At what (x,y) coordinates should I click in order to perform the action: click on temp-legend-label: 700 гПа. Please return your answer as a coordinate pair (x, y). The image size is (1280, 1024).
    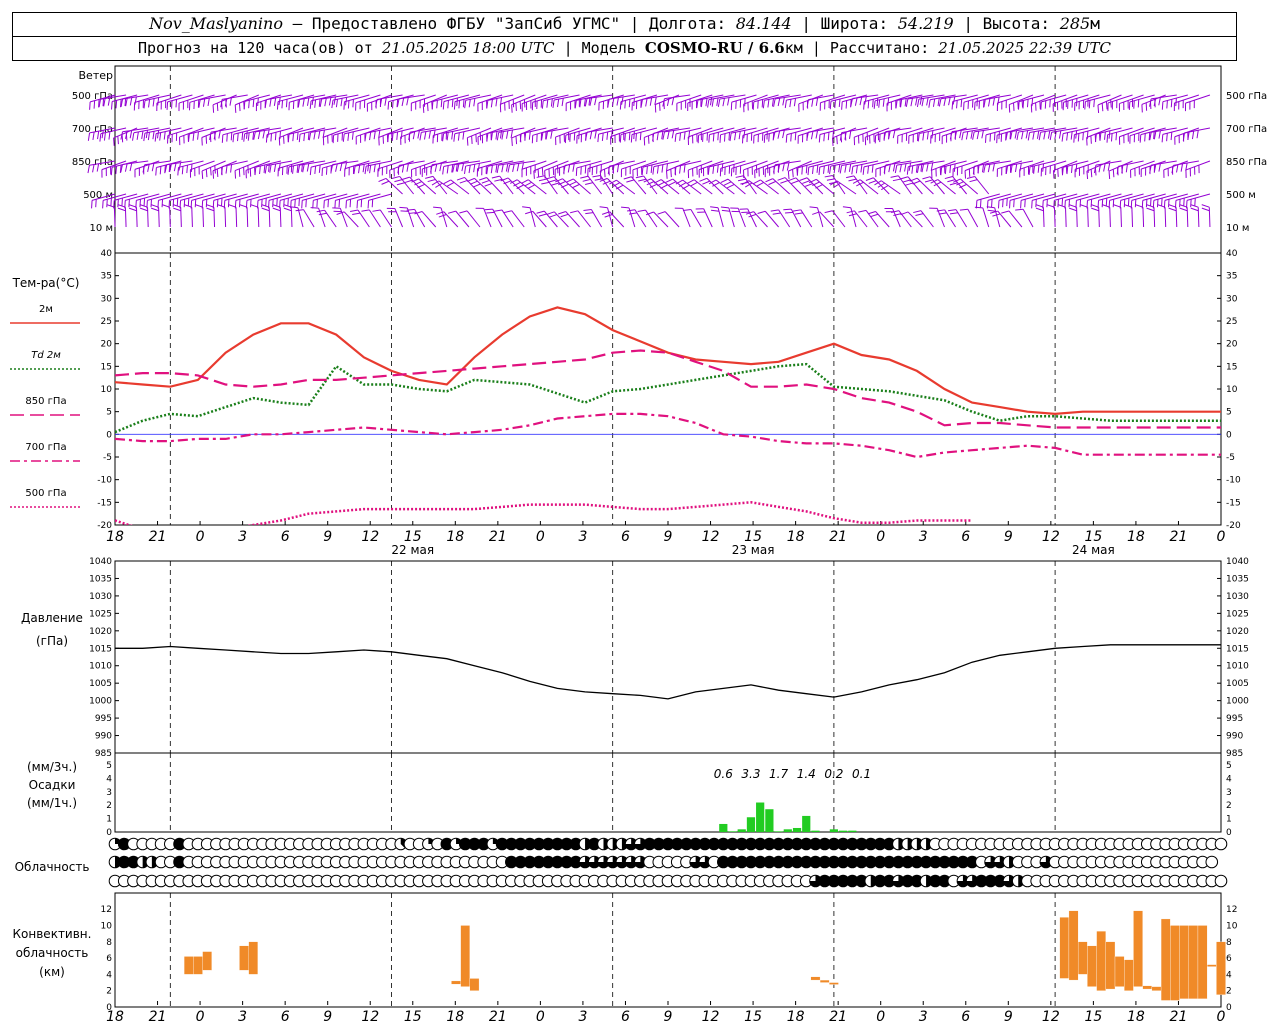
    Looking at the image, I should click on (45, 447).